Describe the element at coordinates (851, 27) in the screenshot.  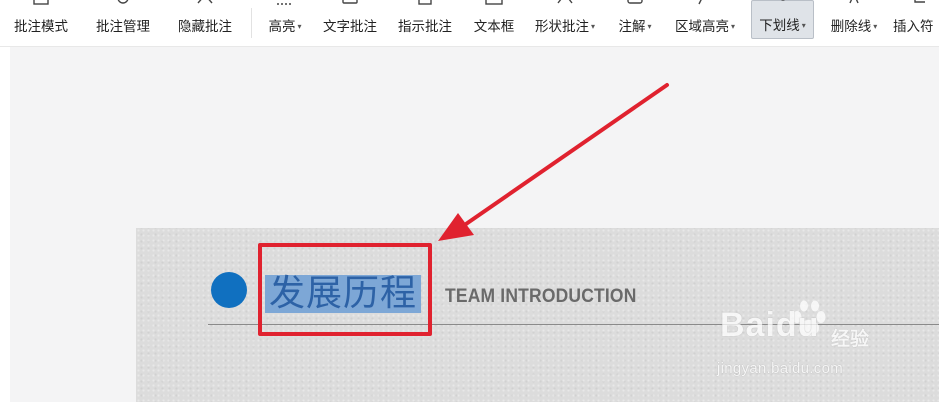
I see `strikethrough-label: 删除线` at that location.